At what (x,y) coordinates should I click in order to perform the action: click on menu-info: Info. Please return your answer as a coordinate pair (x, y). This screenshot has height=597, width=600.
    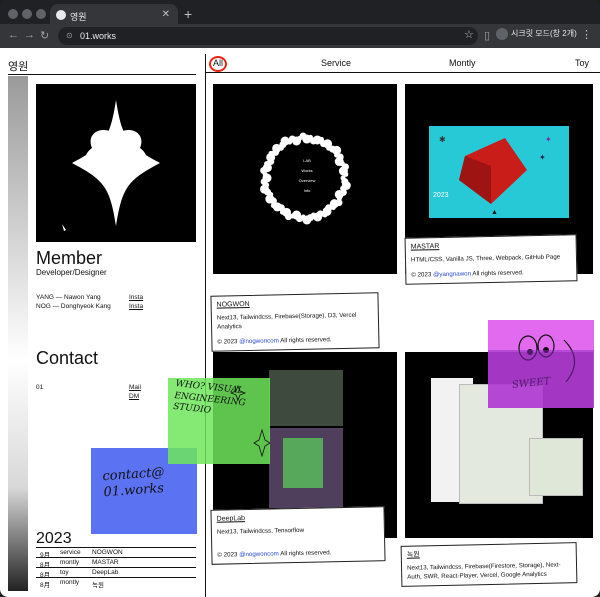
    Looking at the image, I should click on (307, 191).